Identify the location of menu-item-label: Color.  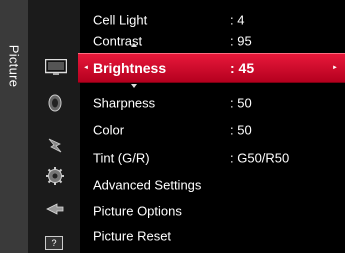
(109, 130).